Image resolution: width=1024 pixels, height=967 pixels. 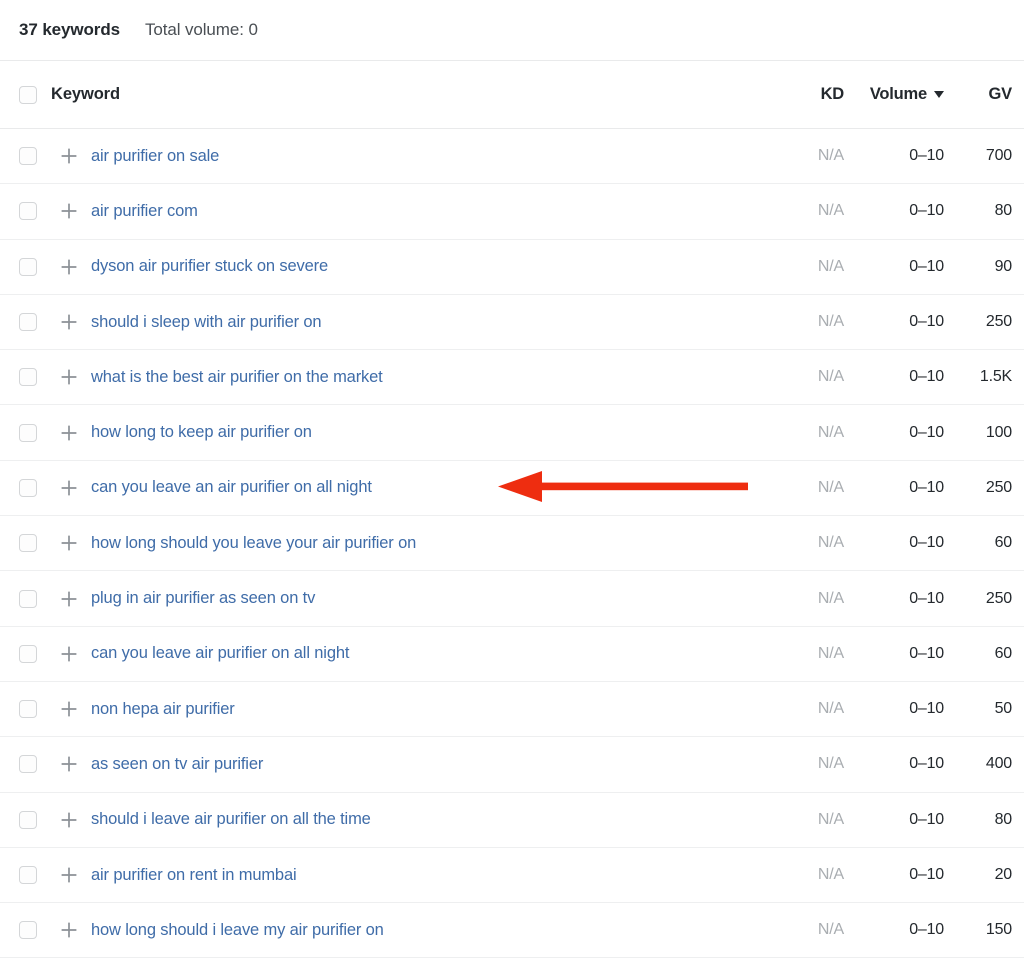 What do you see at coordinates (512, 157) in the screenshot?
I see `table-row: air purifier on sale N/A 0–10 700` at bounding box center [512, 157].